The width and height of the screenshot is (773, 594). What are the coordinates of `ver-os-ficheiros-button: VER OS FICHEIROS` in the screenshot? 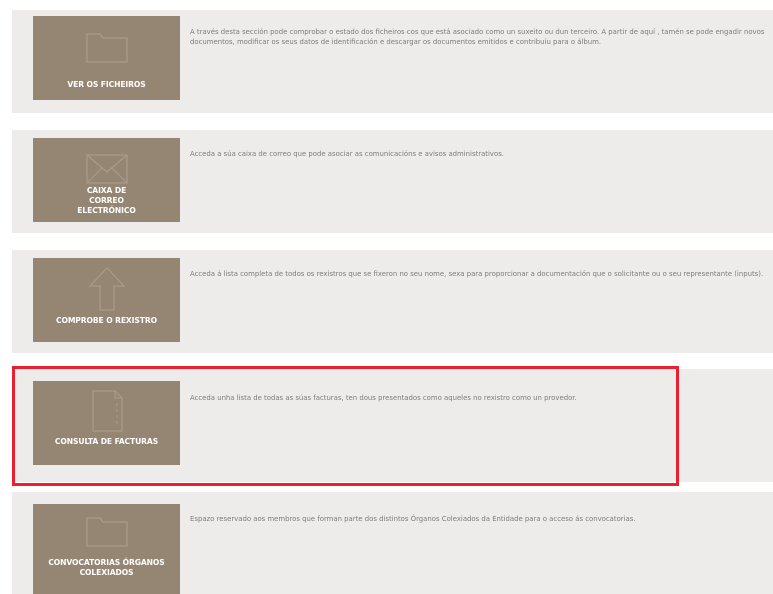 It's located at (106, 58).